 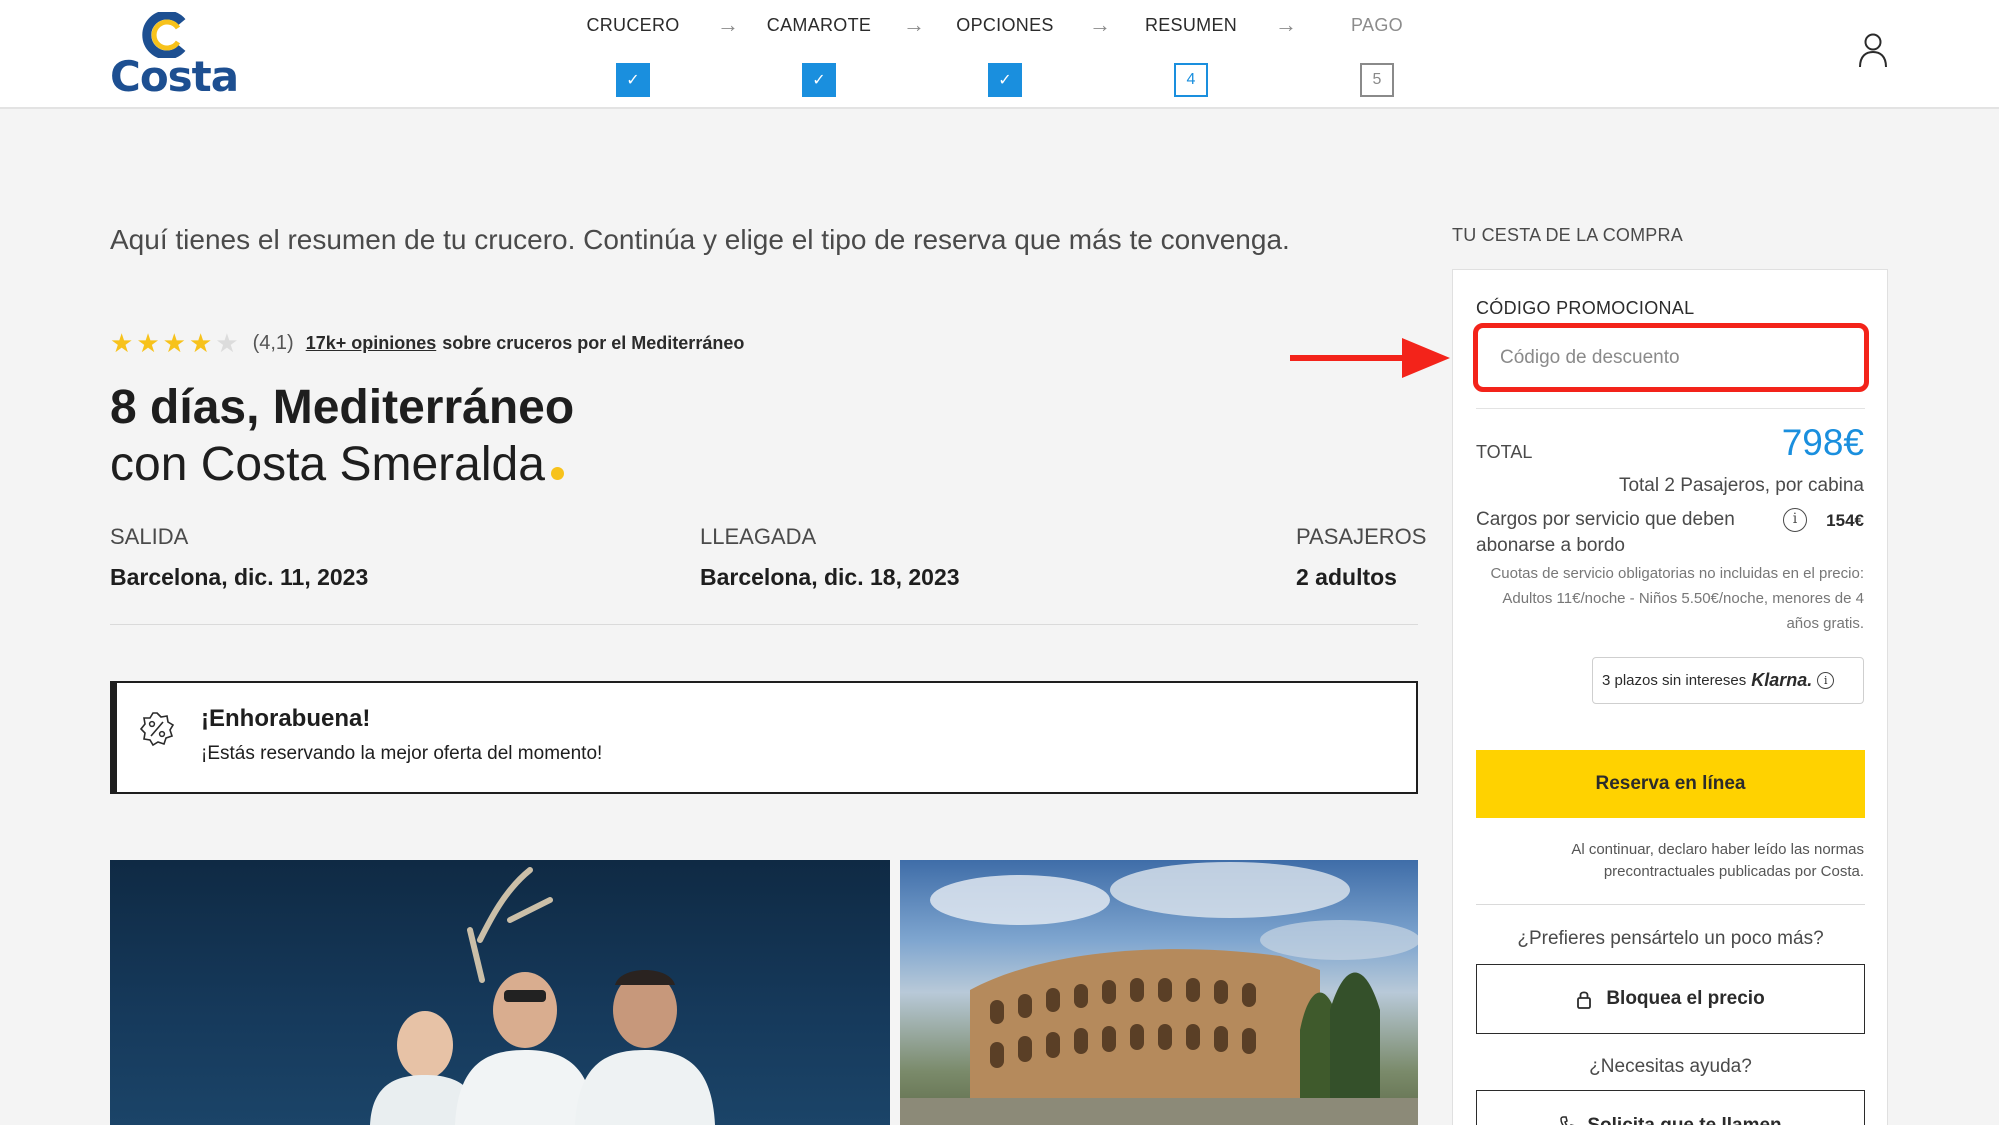 I want to click on step-camarote: CAMAROTE ✓, so click(x=819, y=48).